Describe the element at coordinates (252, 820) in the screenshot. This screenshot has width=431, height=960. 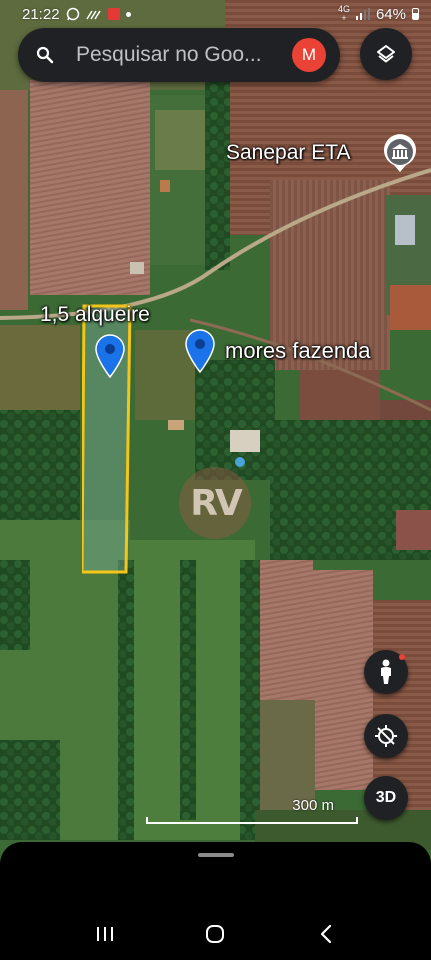
I see `scale-line` at that location.